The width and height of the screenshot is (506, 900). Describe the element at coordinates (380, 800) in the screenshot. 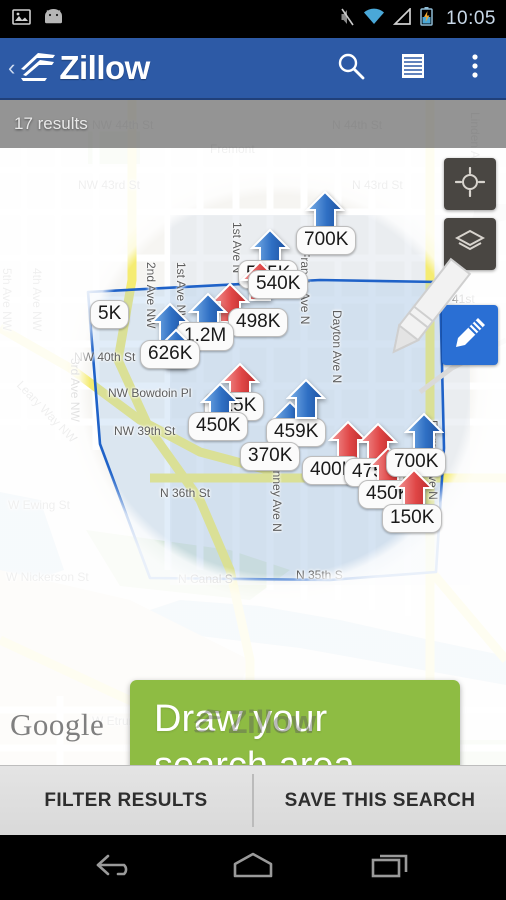

I see `save-this-search-button: SAVE THIS SEARCH` at that location.